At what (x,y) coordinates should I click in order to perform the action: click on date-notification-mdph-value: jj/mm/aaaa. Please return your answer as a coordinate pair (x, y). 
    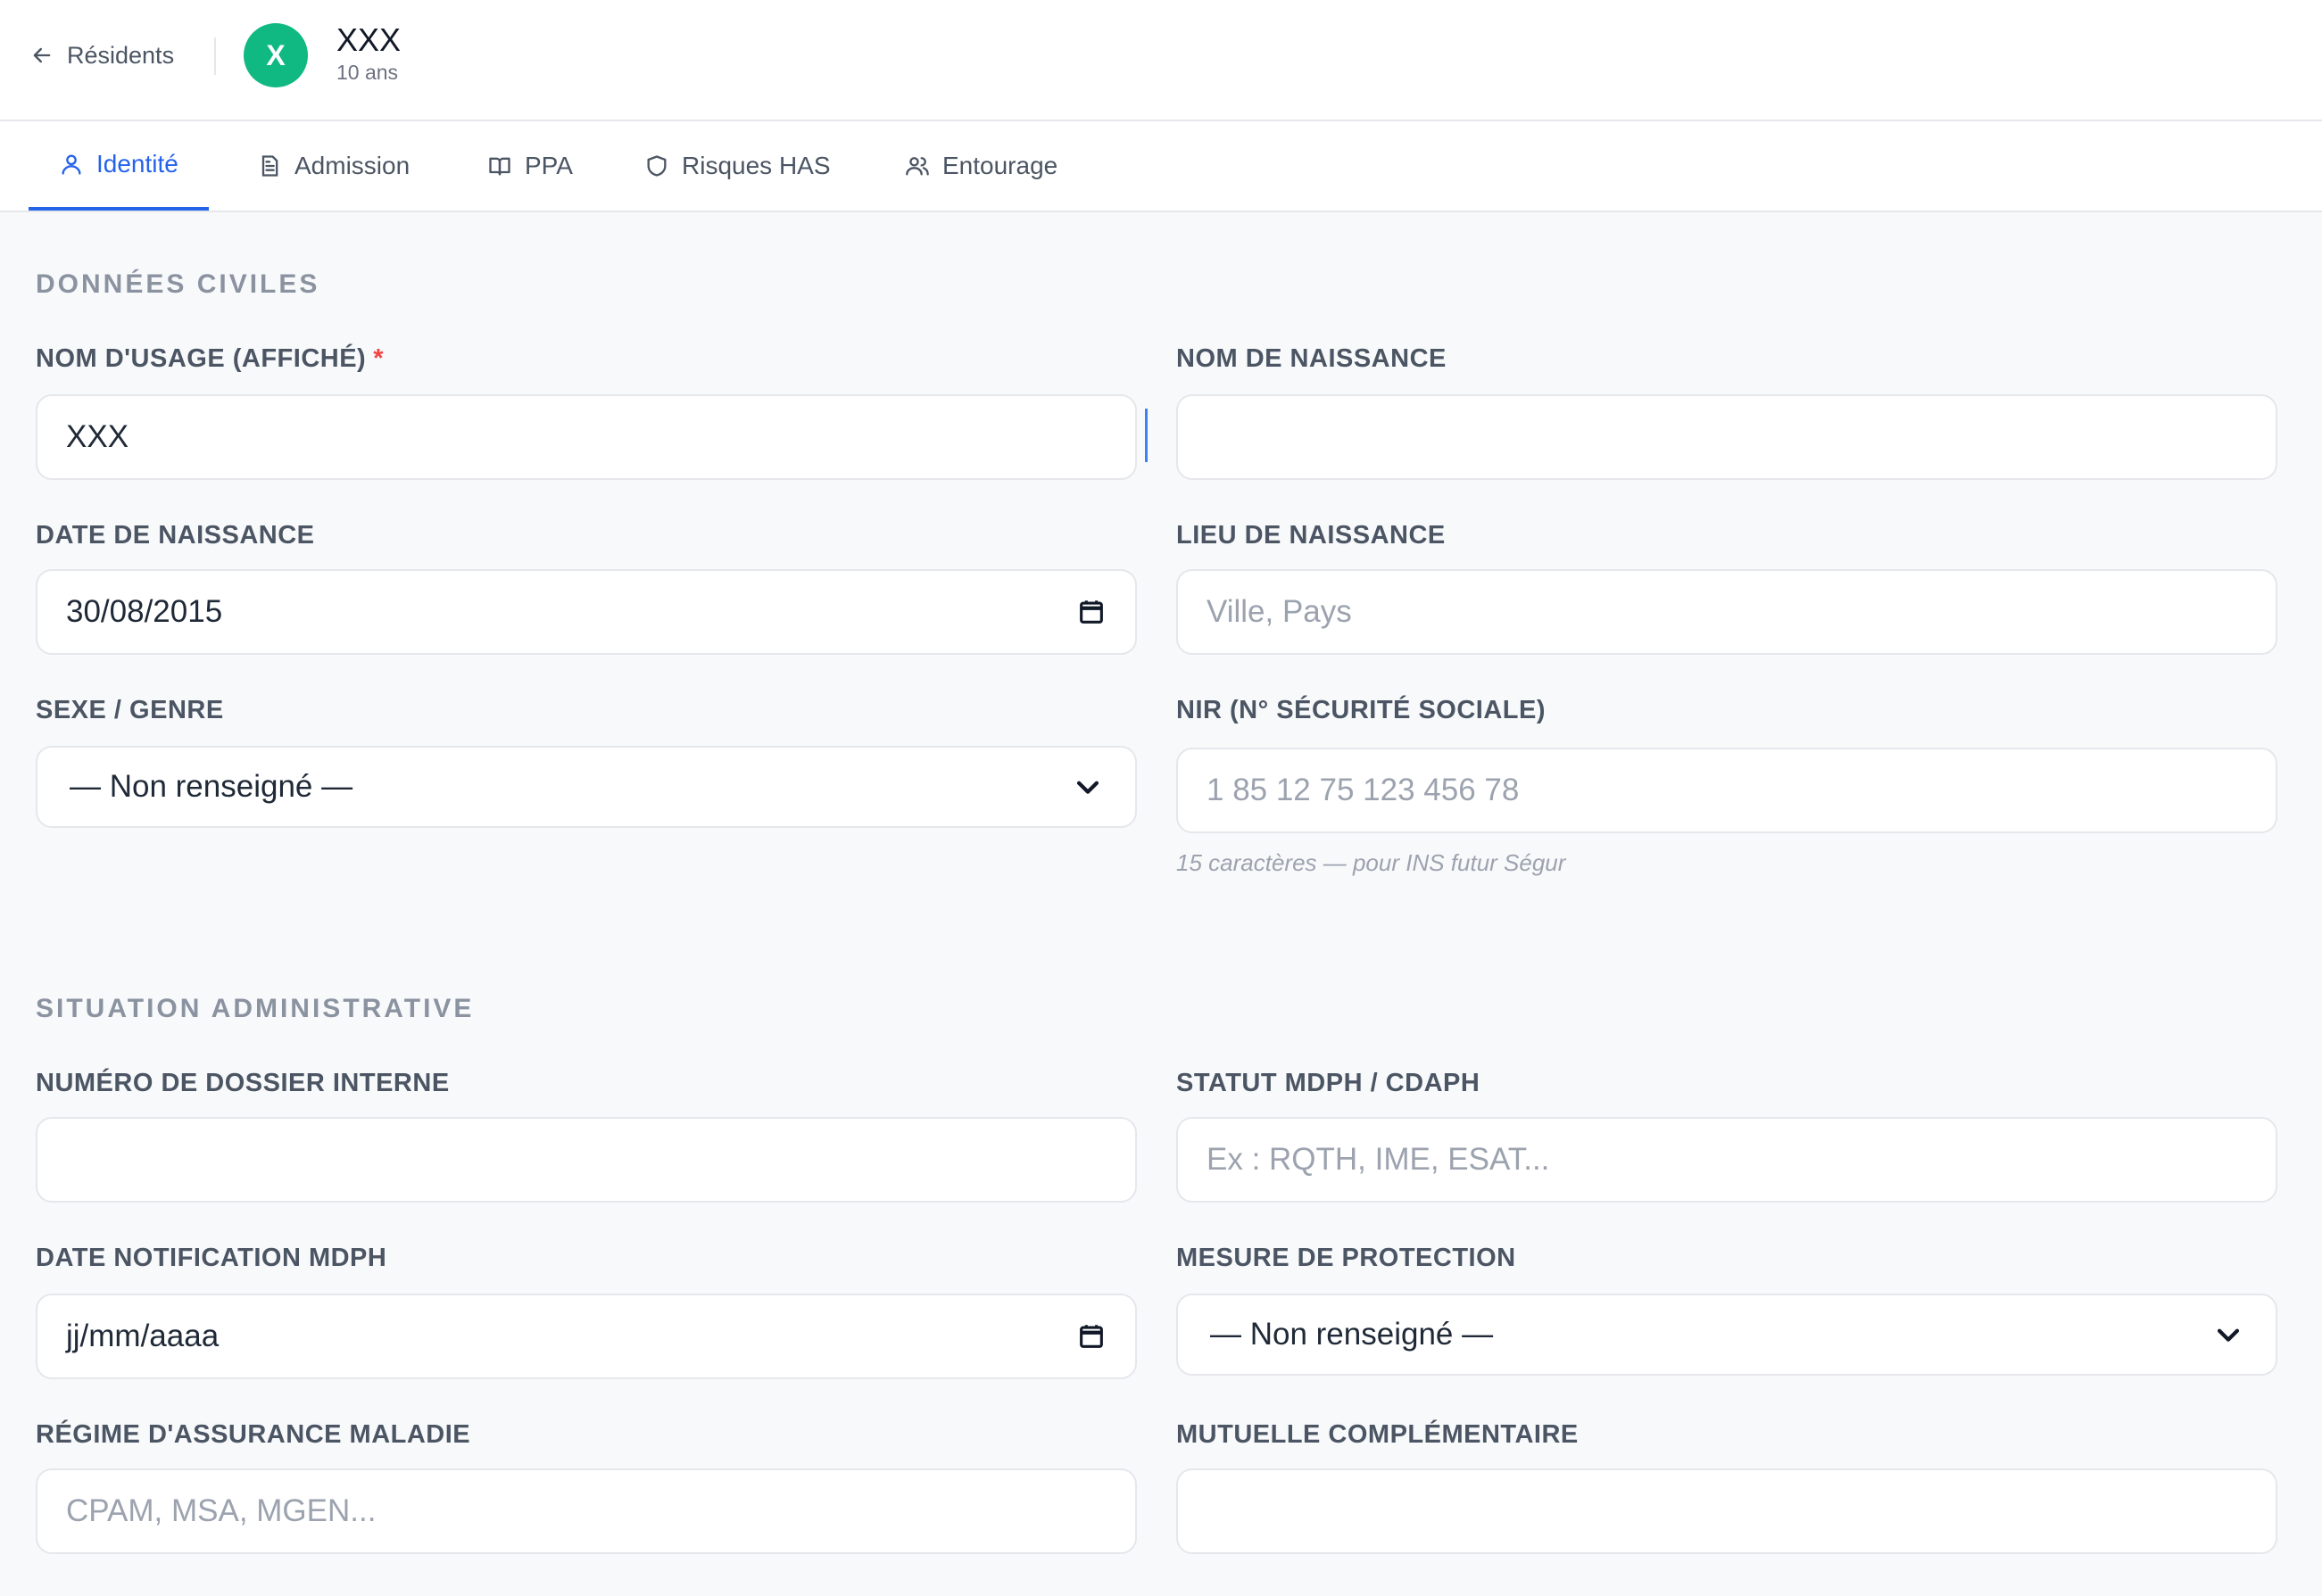
    Looking at the image, I should click on (143, 1336).